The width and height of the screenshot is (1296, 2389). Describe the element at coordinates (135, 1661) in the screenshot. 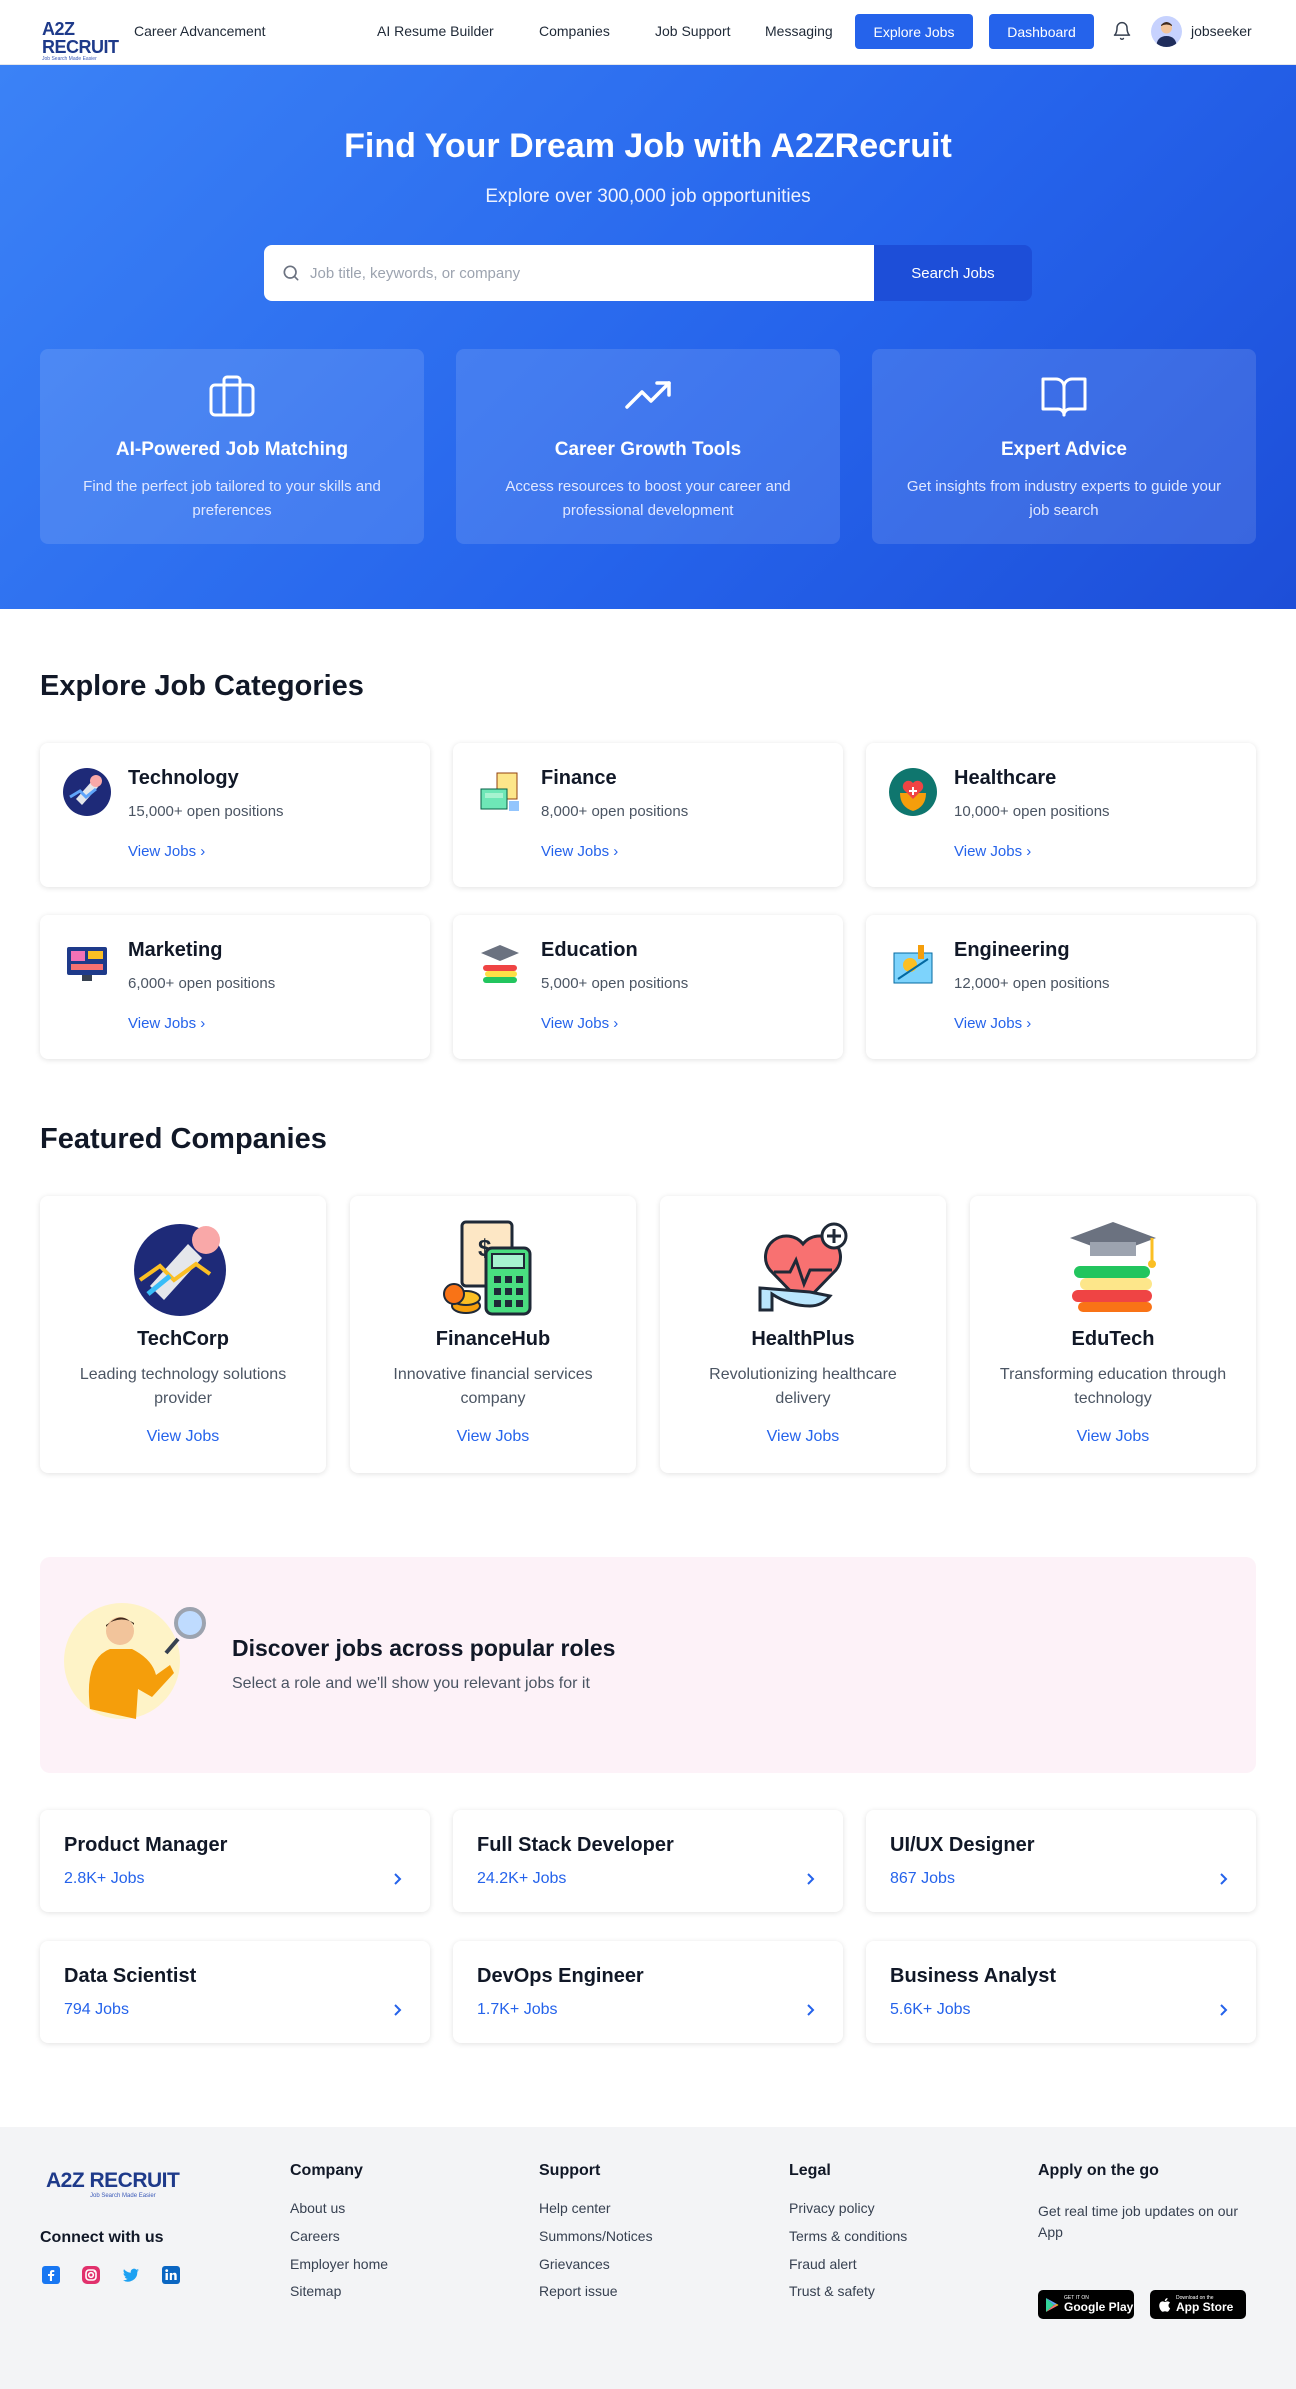

I see `job-search-illustration-icon` at that location.